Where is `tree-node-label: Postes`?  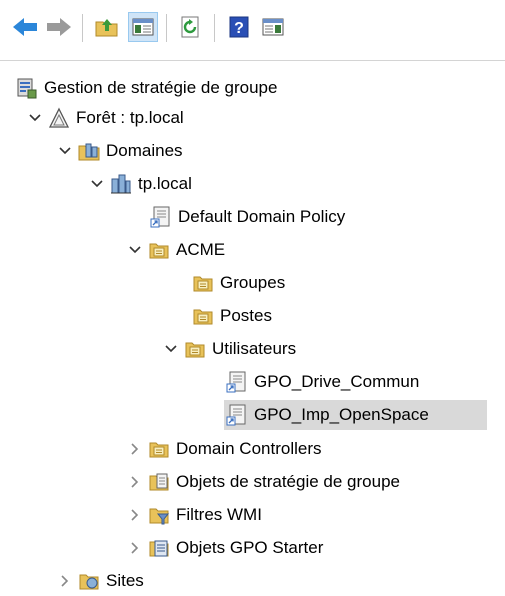 tree-node-label: Postes is located at coordinates (246, 315).